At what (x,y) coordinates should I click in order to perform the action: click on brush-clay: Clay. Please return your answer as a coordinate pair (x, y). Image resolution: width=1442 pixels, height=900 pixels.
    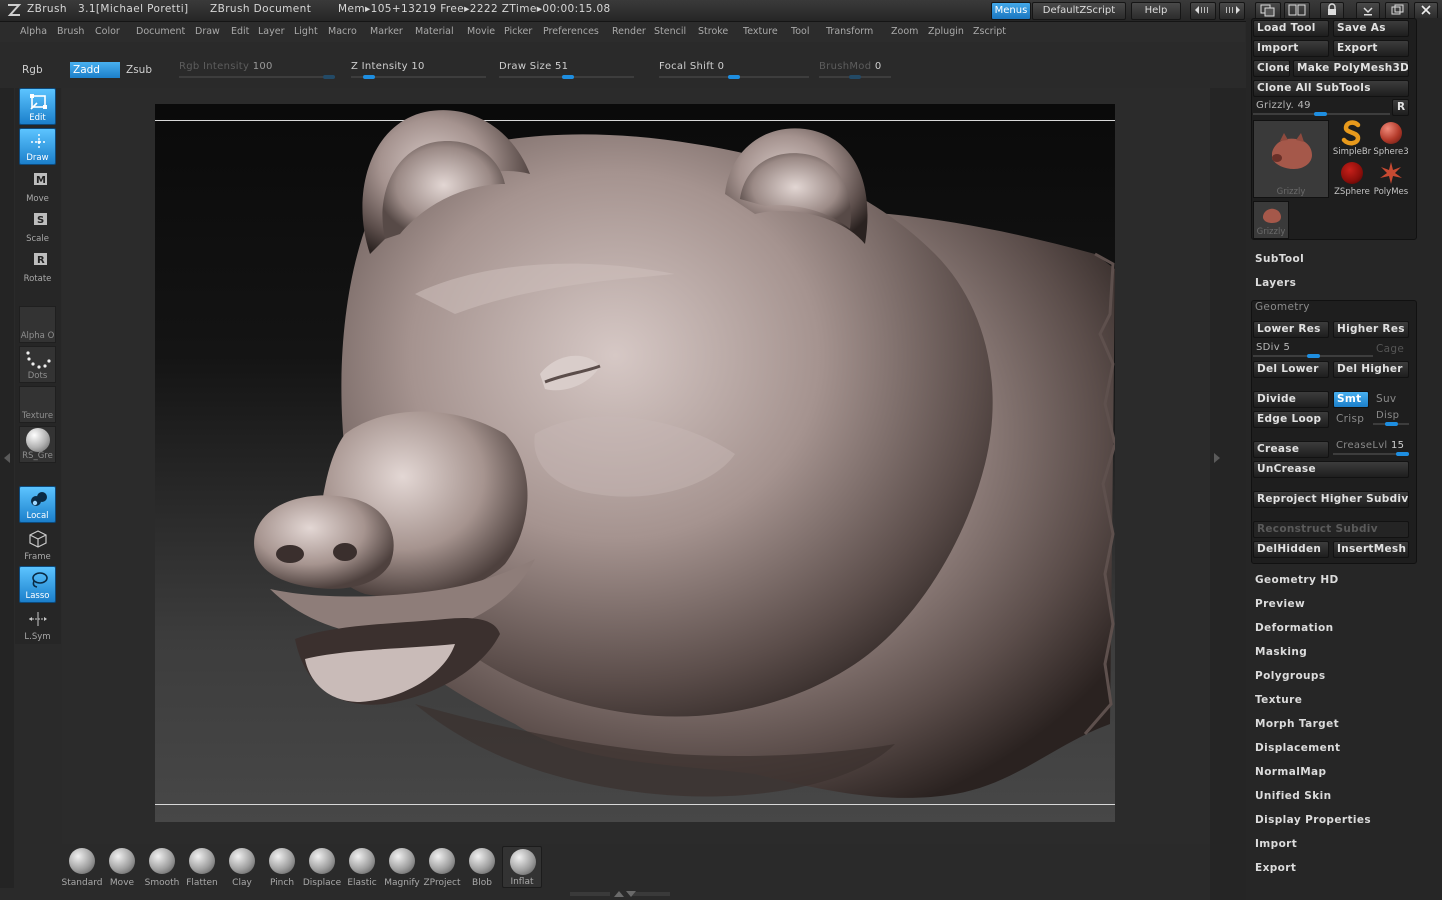
    Looking at the image, I should click on (242, 867).